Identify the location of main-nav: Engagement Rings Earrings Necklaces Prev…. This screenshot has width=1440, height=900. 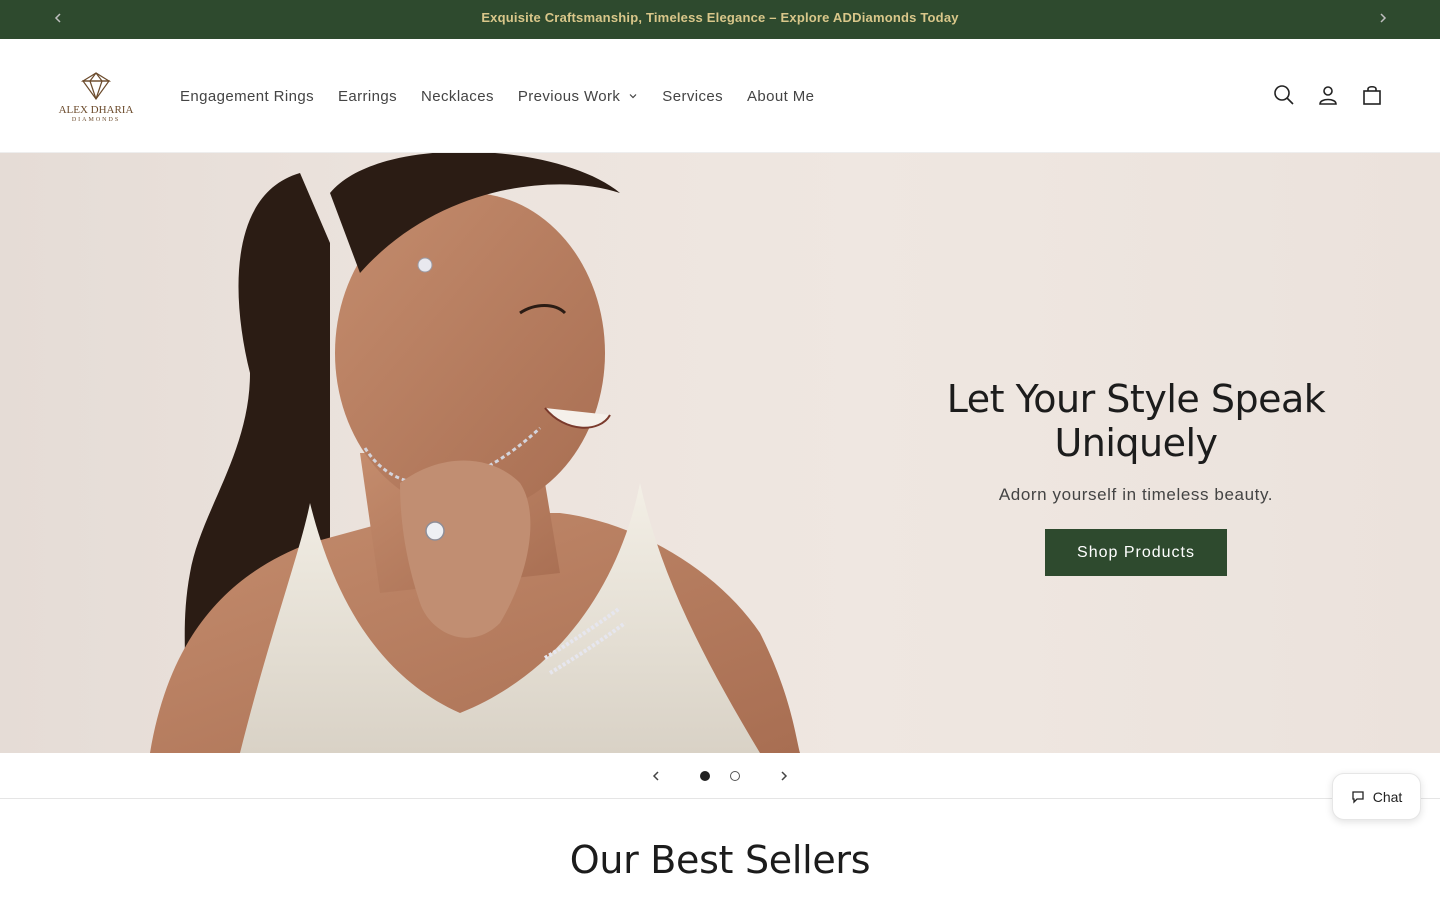
(497, 96).